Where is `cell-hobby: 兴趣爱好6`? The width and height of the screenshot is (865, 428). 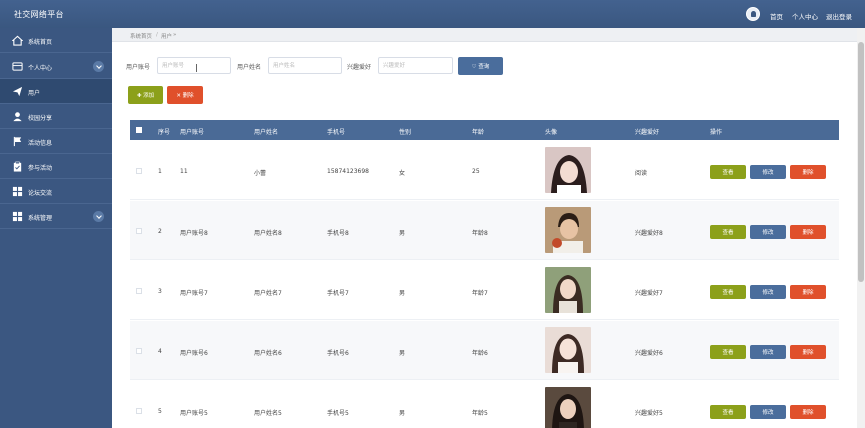
cell-hobby: 兴趣爱好6 is located at coordinates (649, 353).